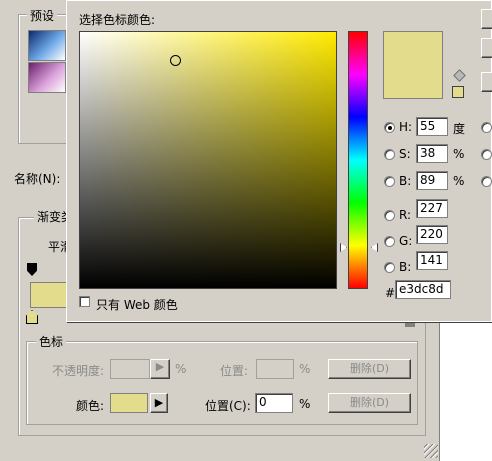  I want to click on gradient-preview-bar, so click(49, 295).